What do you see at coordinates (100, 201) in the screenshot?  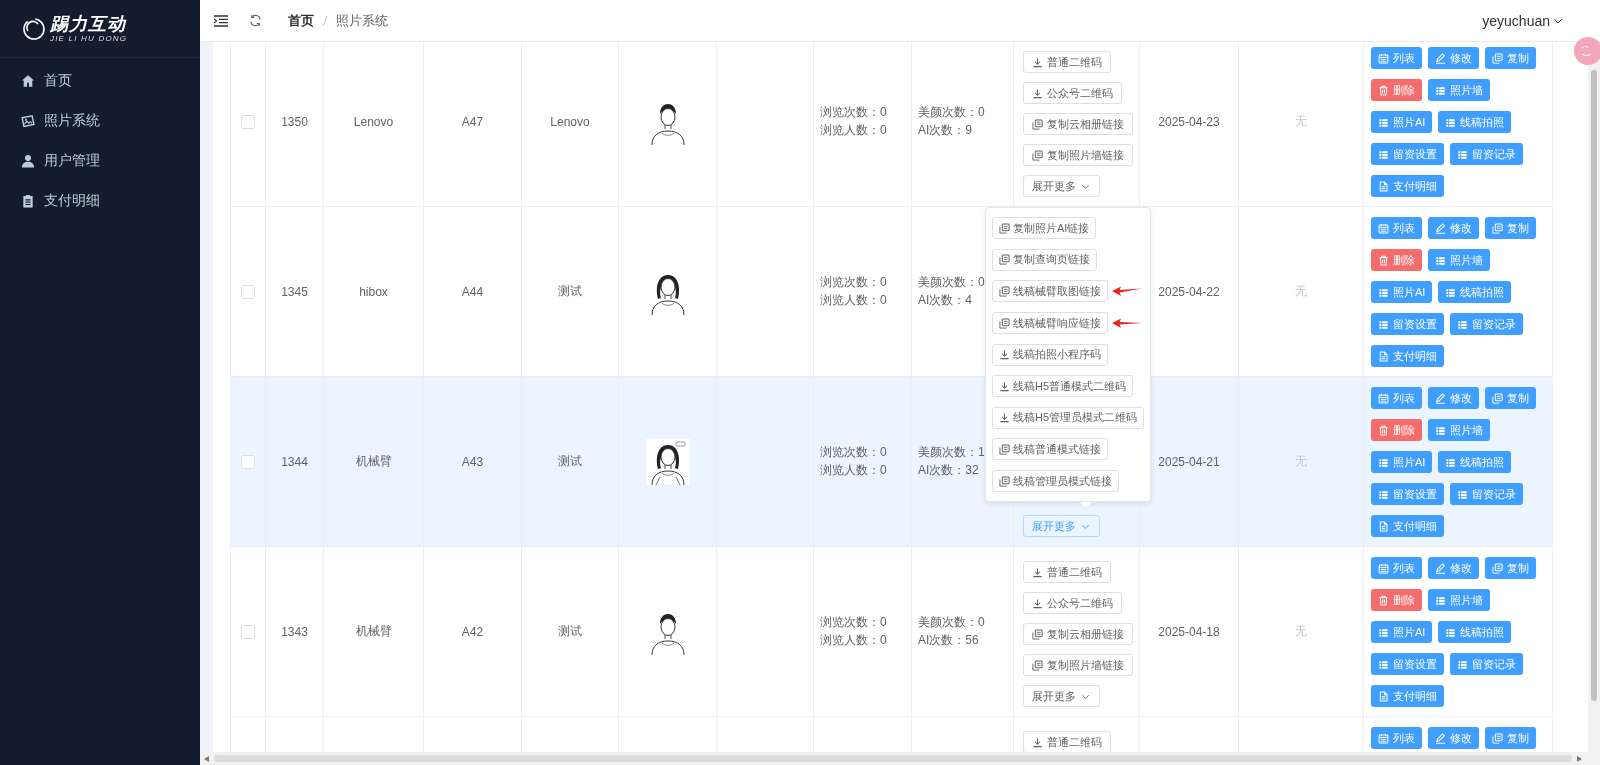 I see `sidebar-item: 支付明细` at bounding box center [100, 201].